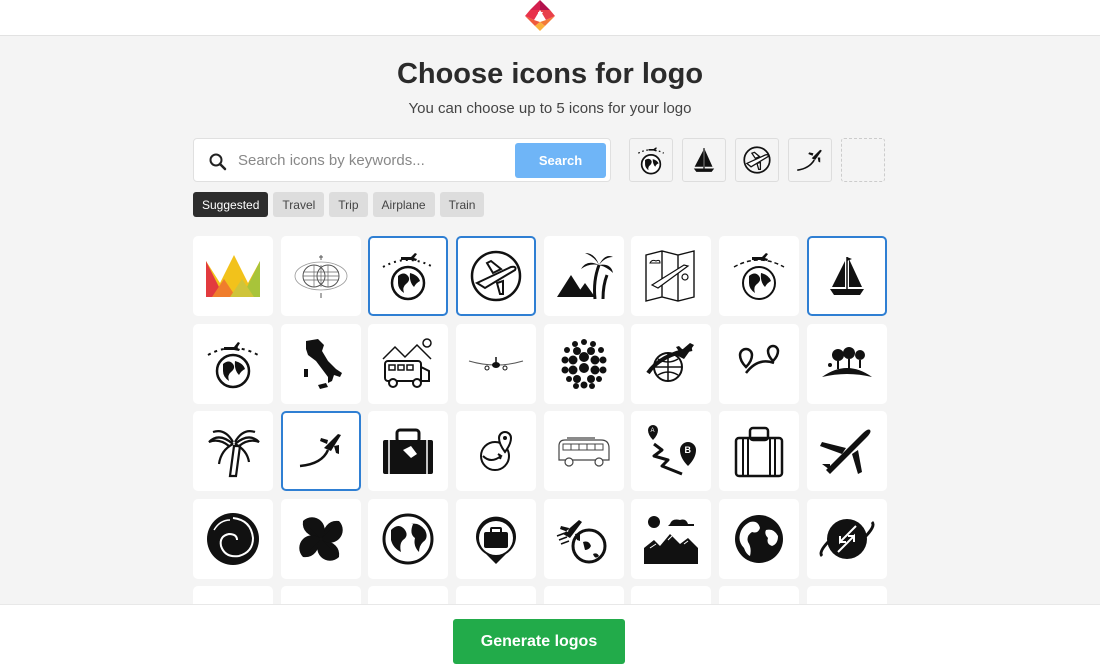  I want to click on airplane-icon, so click(845, 451).